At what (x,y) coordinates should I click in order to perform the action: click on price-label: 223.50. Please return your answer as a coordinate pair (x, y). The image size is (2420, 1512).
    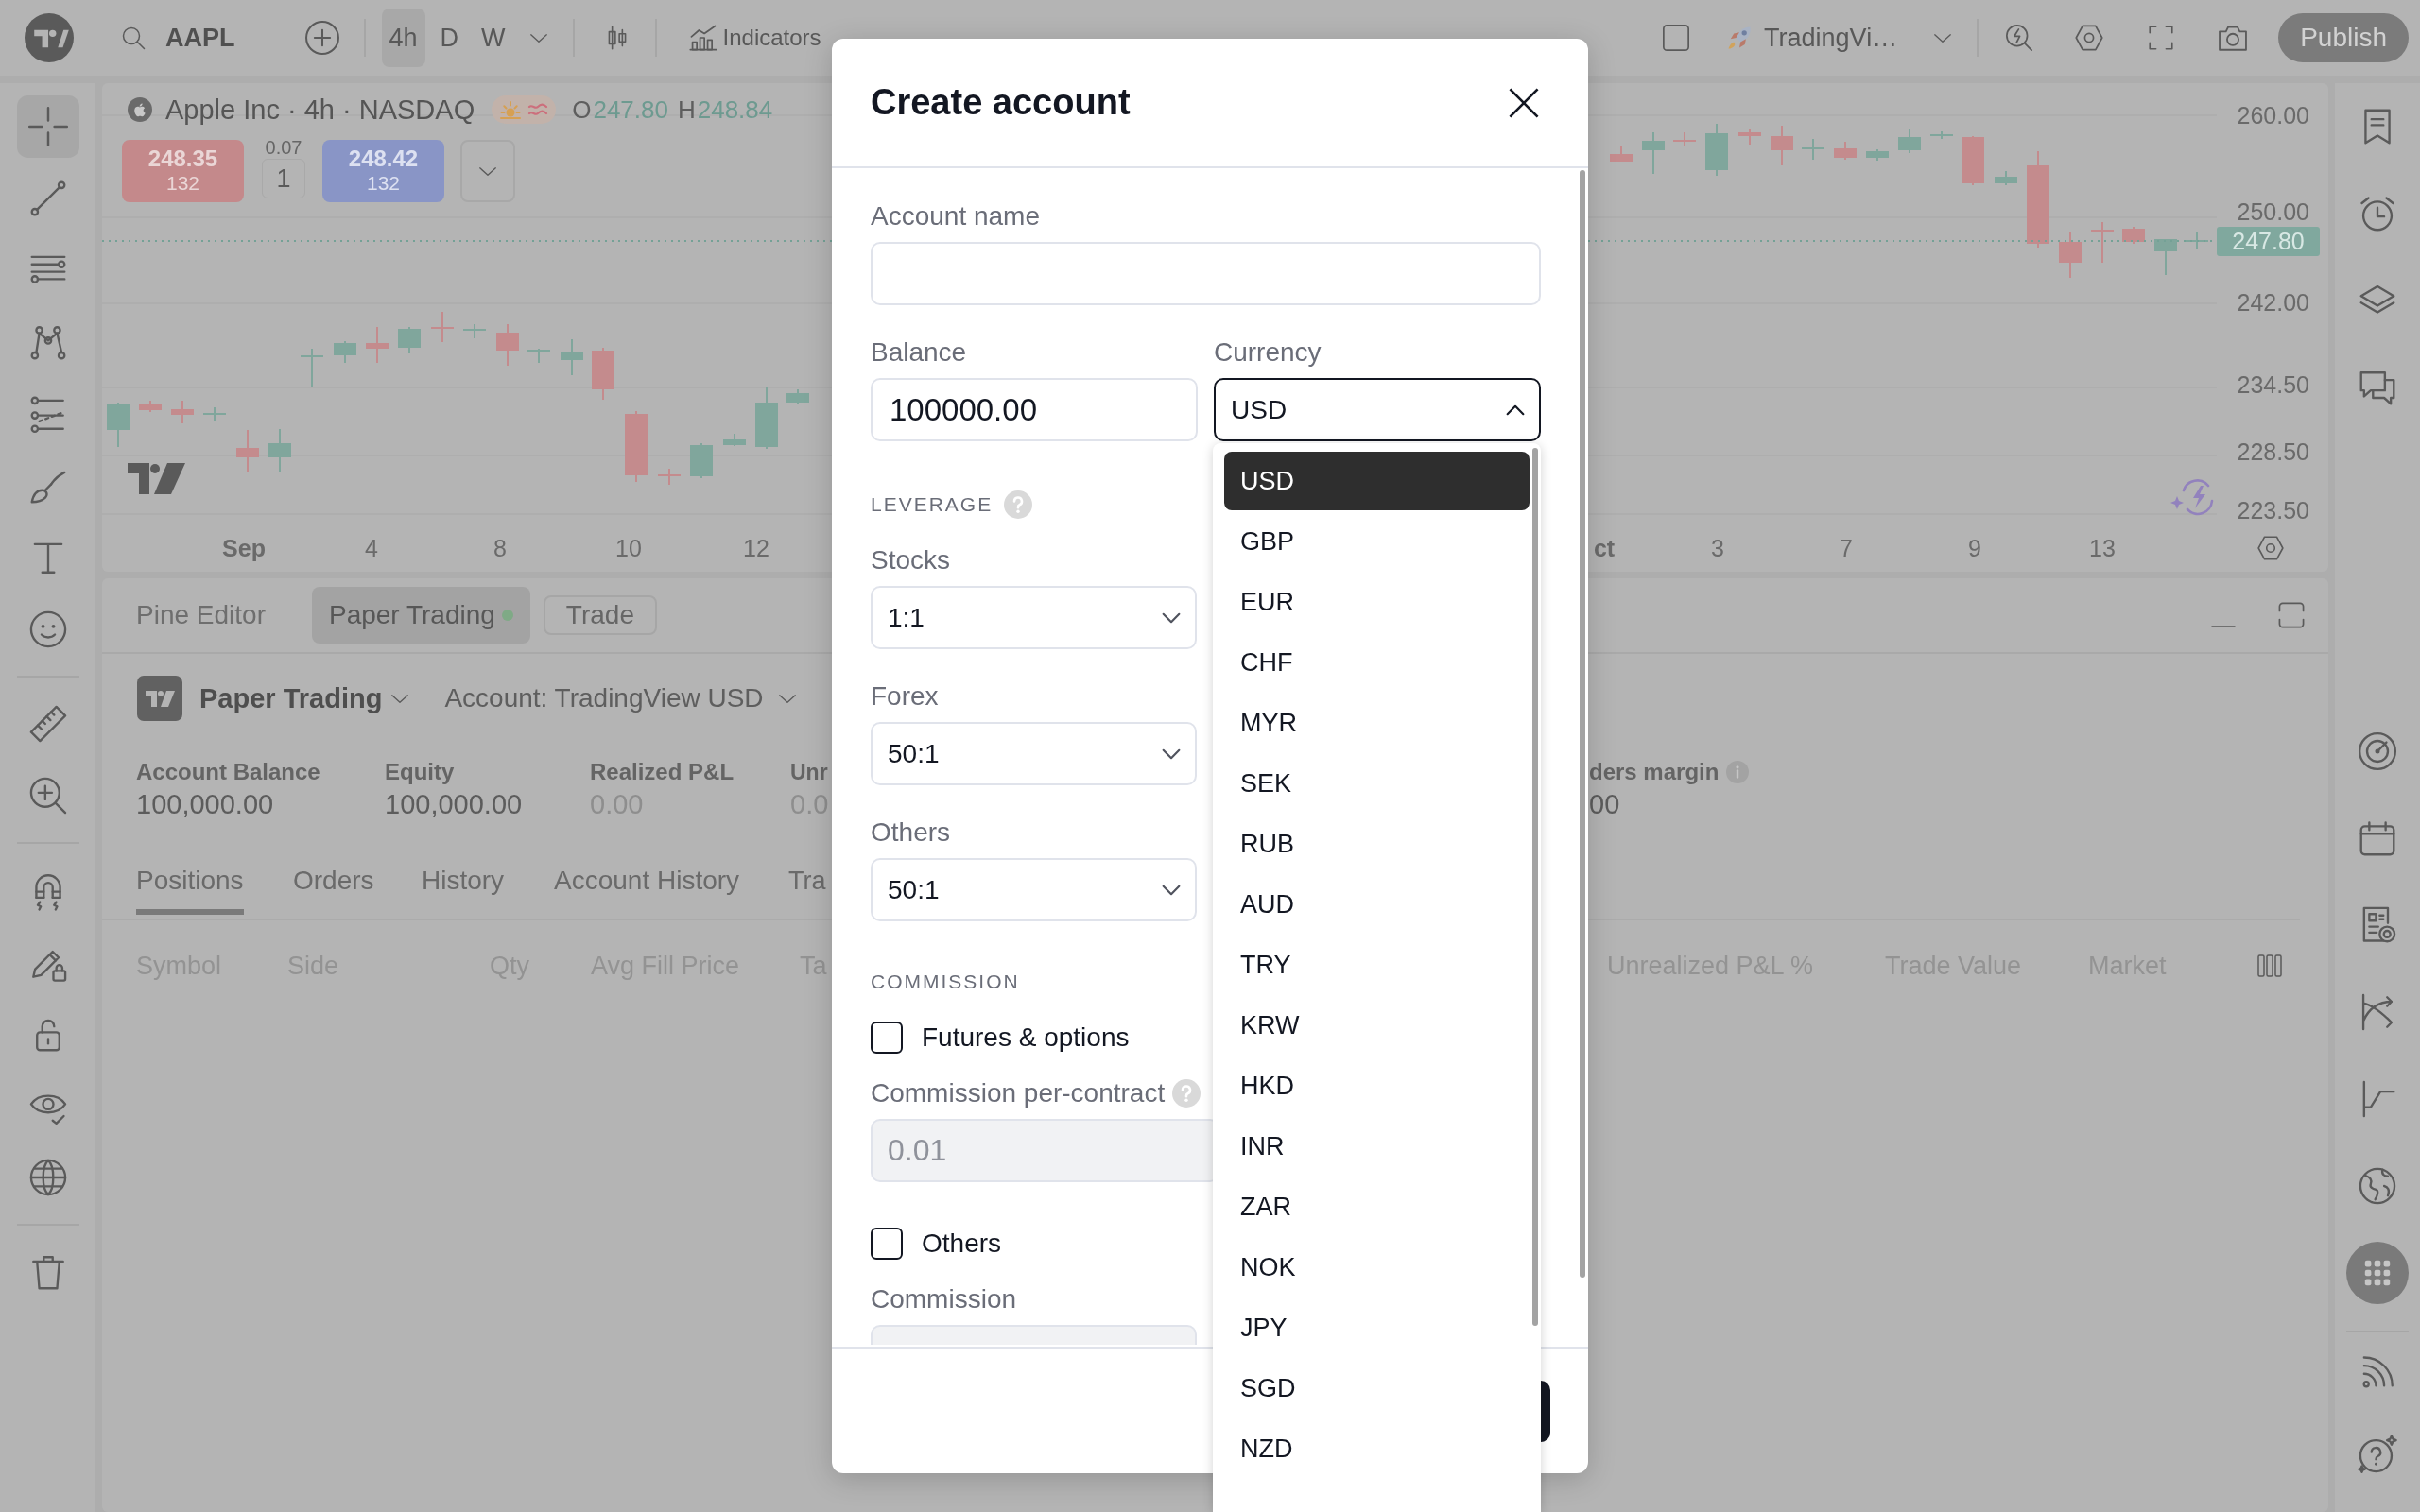
    Looking at the image, I should click on (2273, 510).